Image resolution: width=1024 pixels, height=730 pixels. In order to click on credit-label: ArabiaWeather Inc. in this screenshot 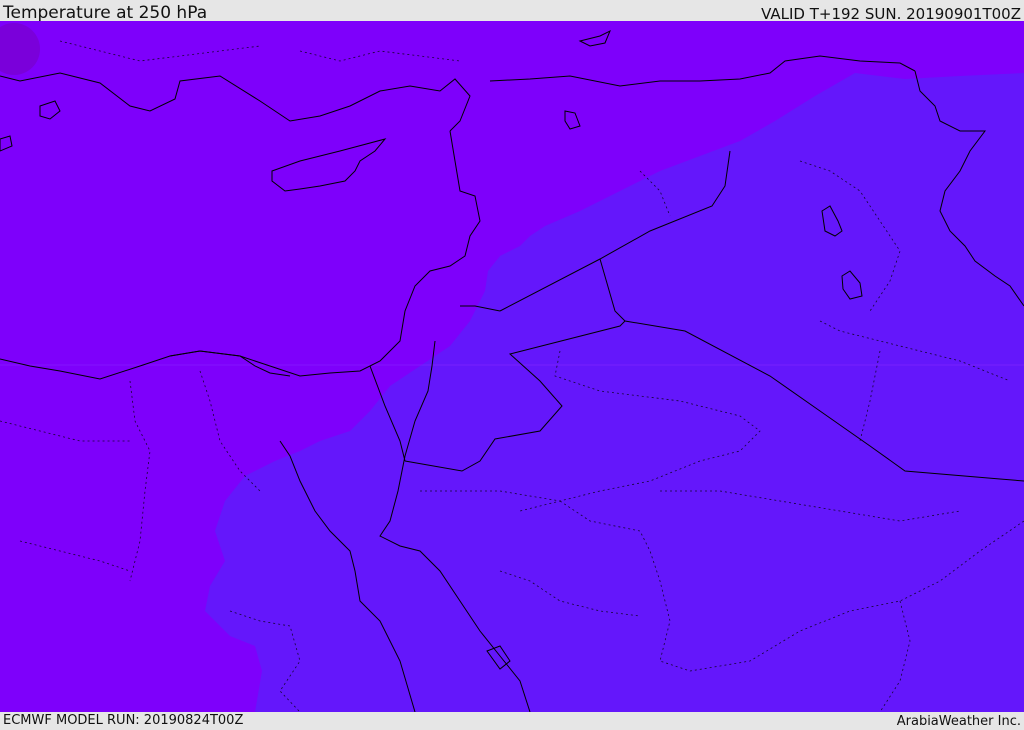, I will do `click(958, 721)`.